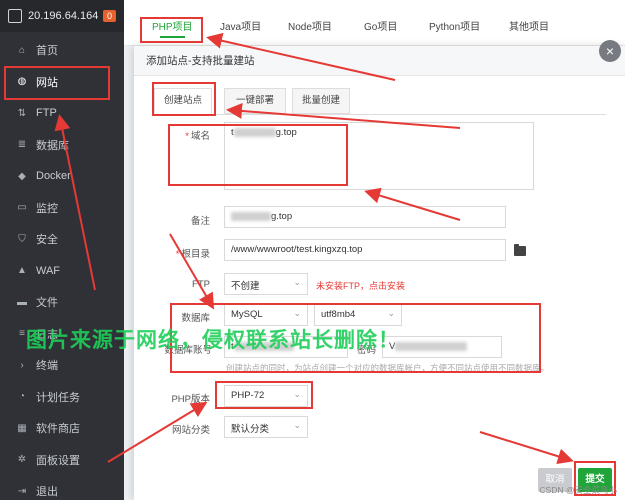 The height and width of the screenshot is (500, 625). What do you see at coordinates (529, 25) in the screenshot?
I see `tab-other: 其他项目` at bounding box center [529, 25].